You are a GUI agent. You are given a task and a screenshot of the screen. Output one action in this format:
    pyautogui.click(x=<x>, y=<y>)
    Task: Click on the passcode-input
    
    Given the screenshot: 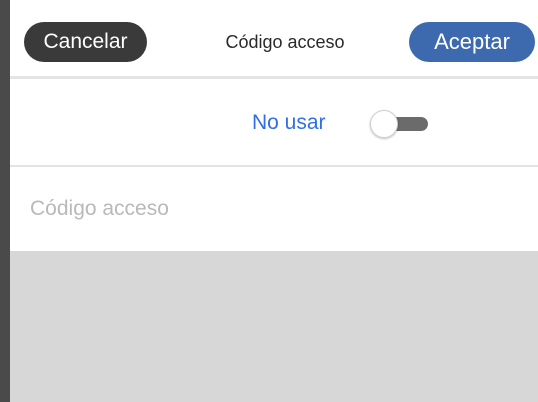 What is the action you would take?
    pyautogui.click(x=275, y=209)
    